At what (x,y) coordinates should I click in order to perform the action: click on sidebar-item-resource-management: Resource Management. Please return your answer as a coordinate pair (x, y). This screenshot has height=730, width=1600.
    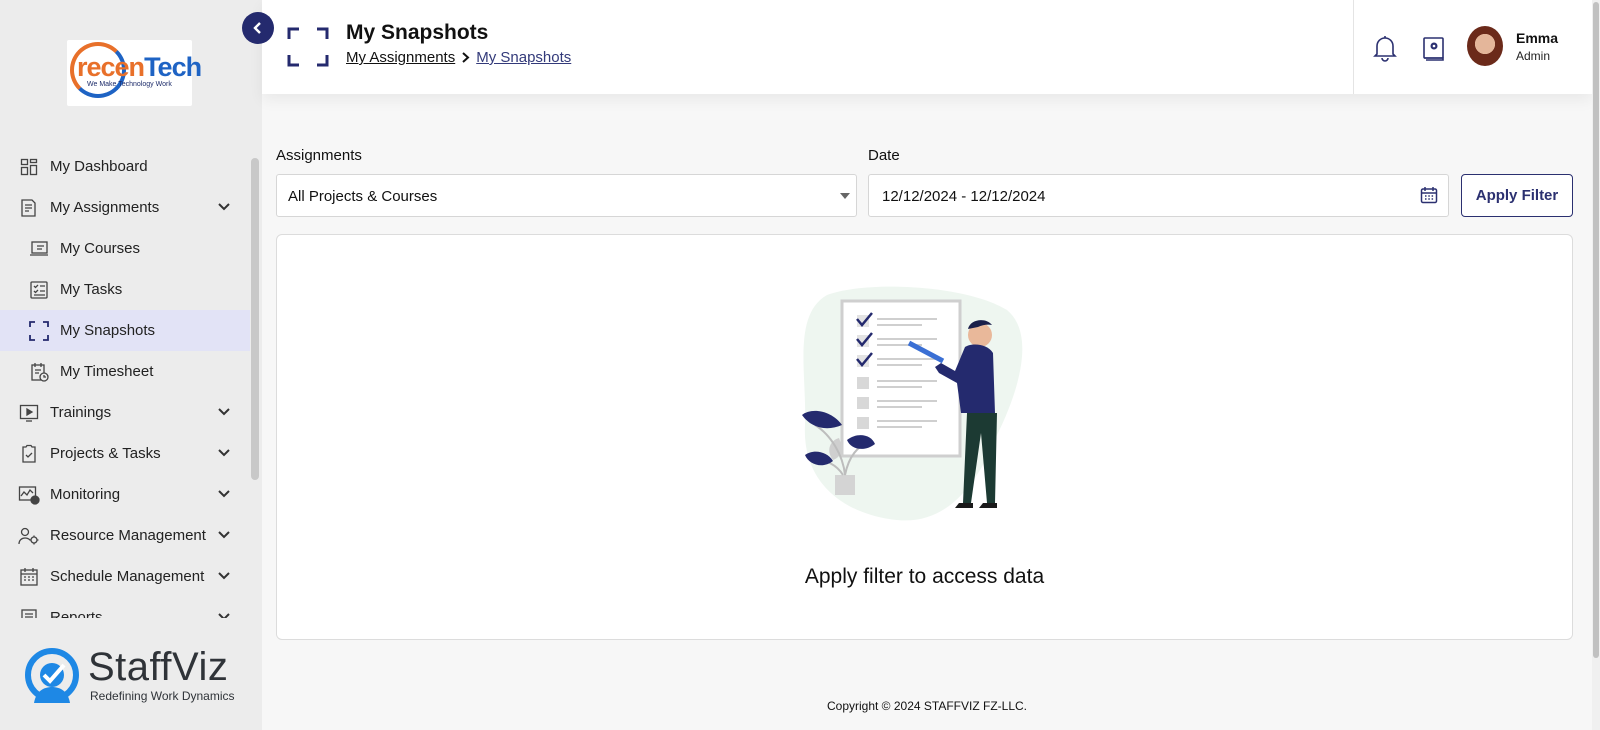
    Looking at the image, I should click on (125, 535).